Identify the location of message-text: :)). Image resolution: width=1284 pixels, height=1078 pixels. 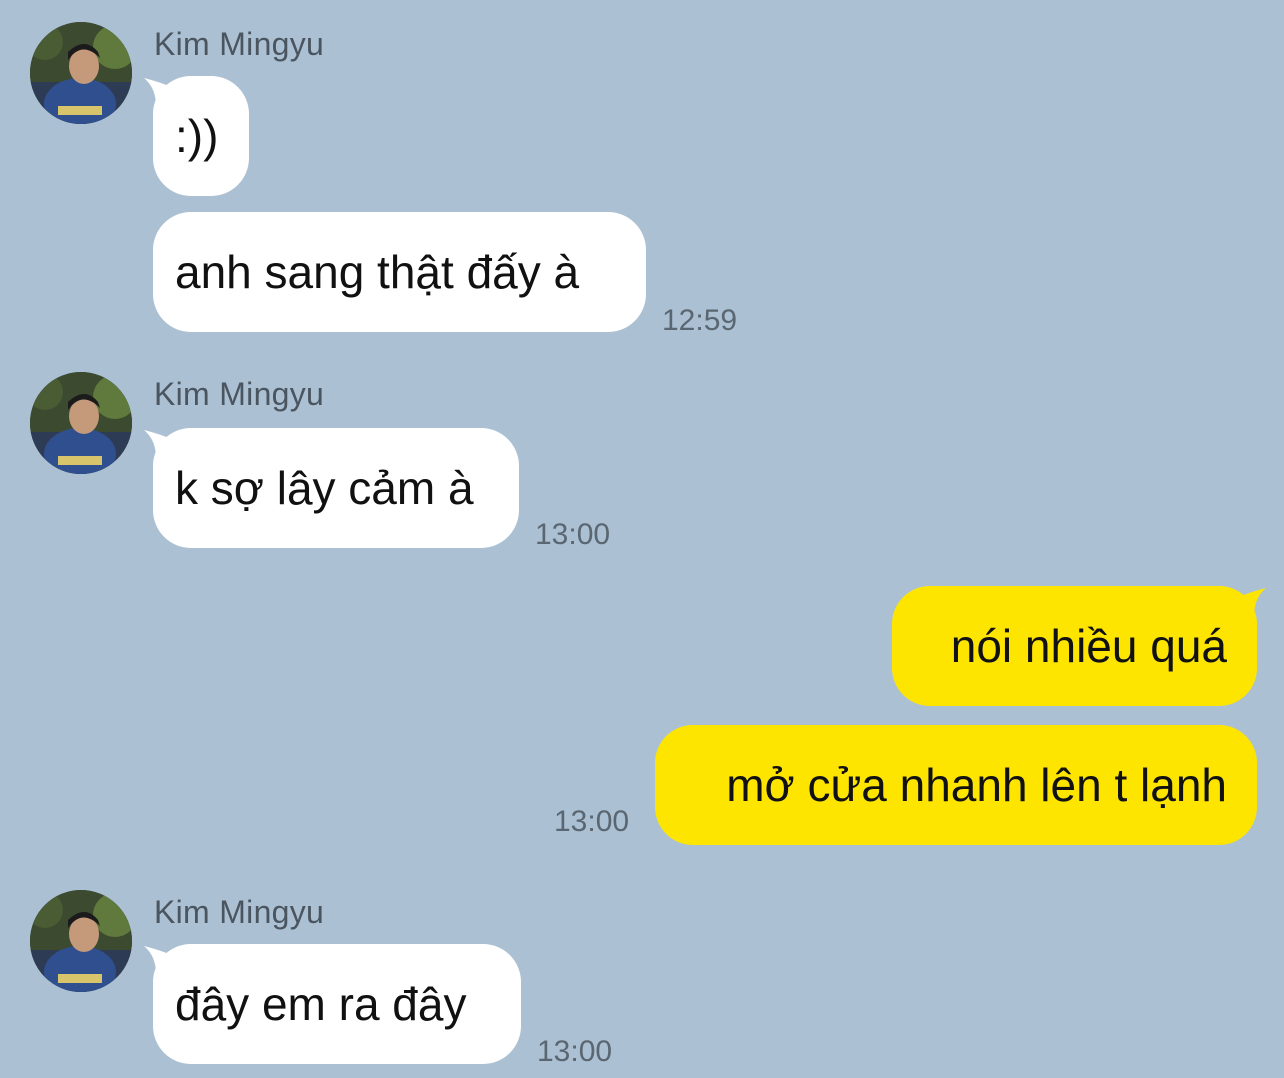
(197, 136).